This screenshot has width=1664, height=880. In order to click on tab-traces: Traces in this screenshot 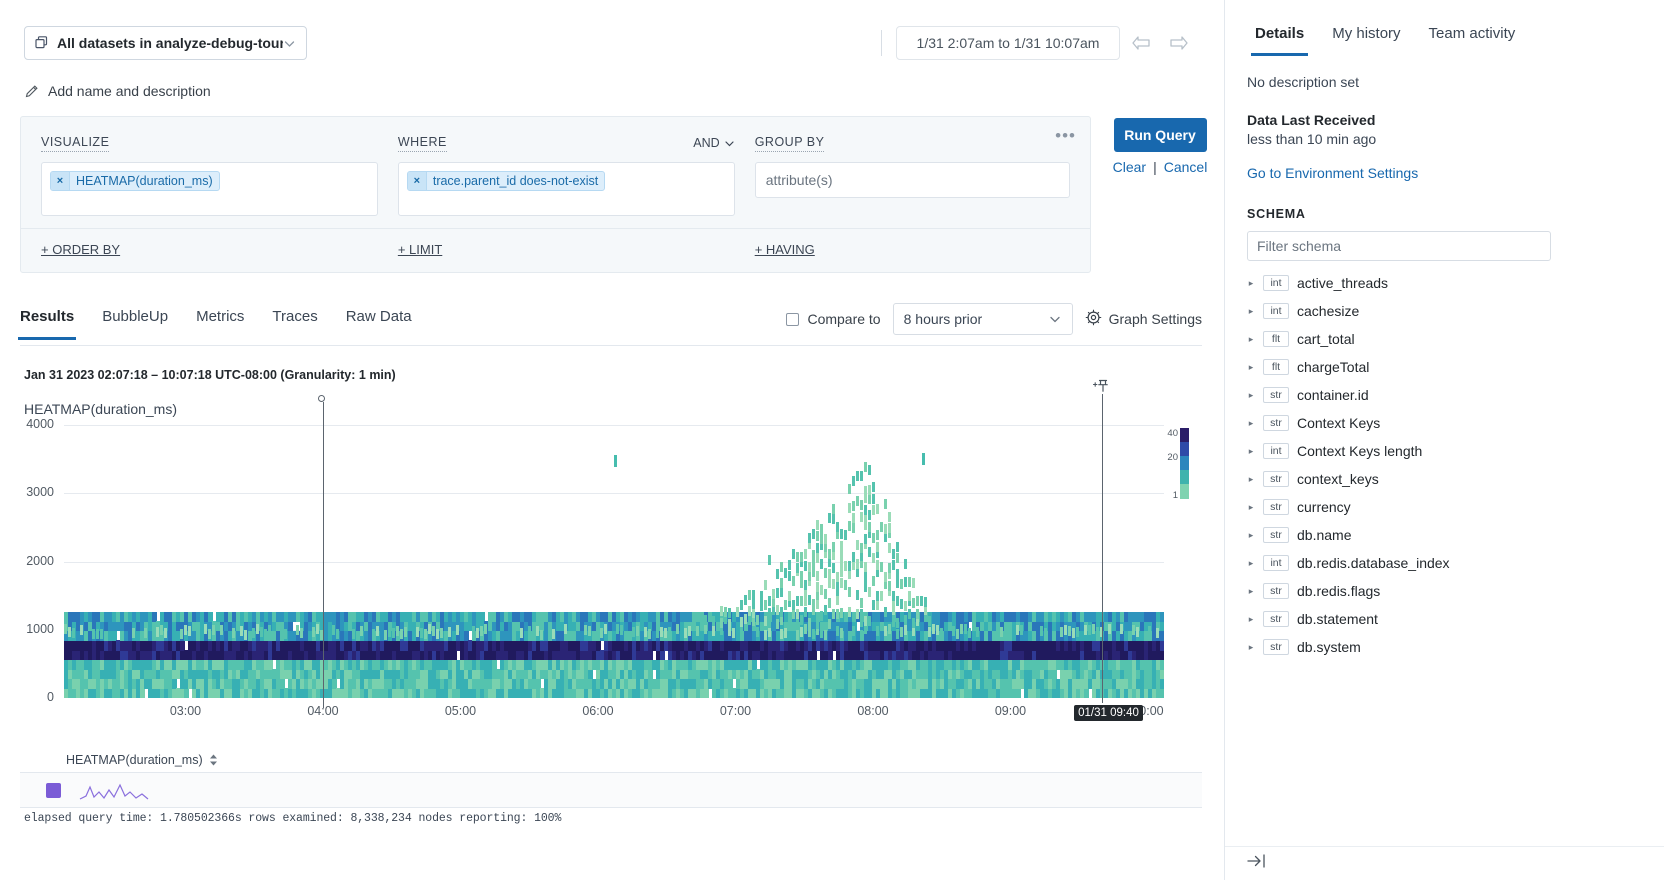, I will do `click(294, 319)`.